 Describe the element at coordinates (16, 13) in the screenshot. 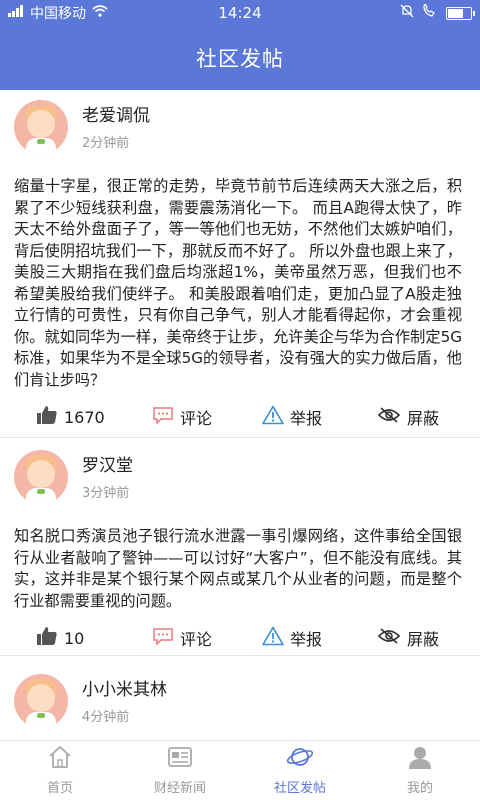

I see `signal-icon` at that location.